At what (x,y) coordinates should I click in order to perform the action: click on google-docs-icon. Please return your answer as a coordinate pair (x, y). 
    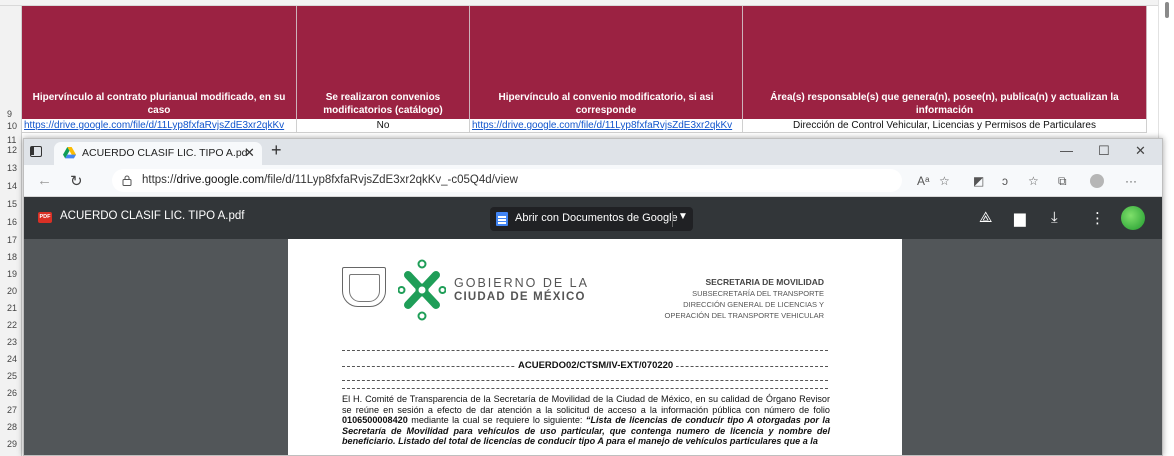
    Looking at the image, I should click on (502, 219).